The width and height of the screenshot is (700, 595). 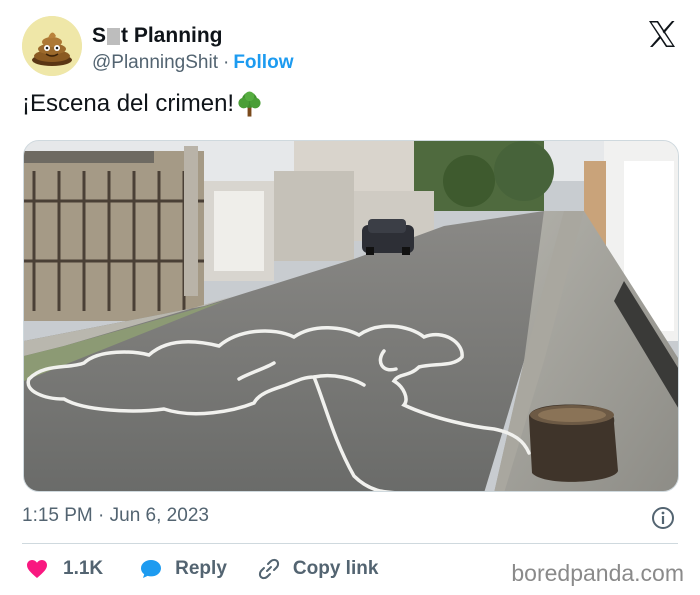 What do you see at coordinates (99, 35) in the screenshot?
I see `display-name-prefix: S` at bounding box center [99, 35].